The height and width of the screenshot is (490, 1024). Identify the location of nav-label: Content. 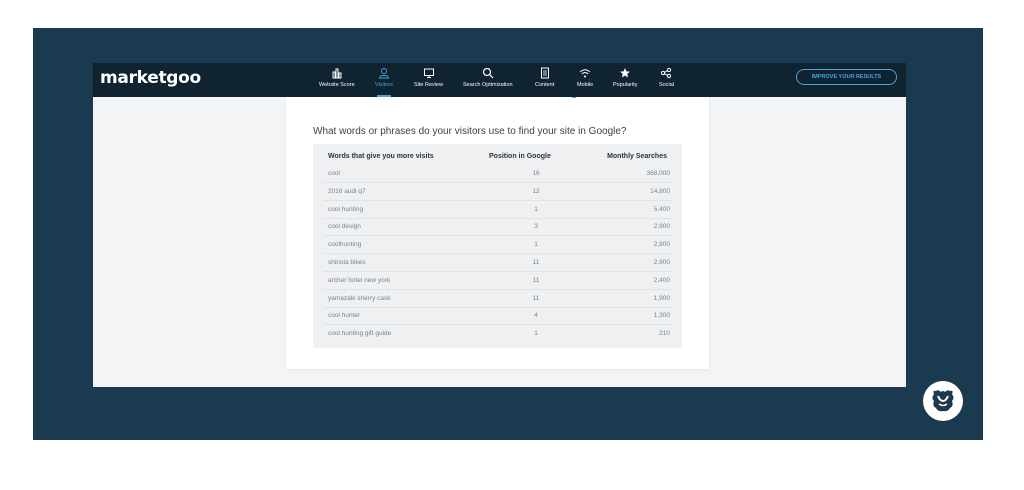
(545, 85).